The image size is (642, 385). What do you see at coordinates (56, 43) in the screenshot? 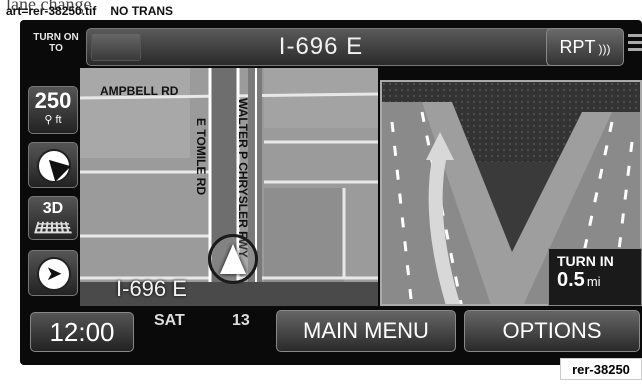
I see `turn-on-to-label: TURN ON TO` at bounding box center [56, 43].